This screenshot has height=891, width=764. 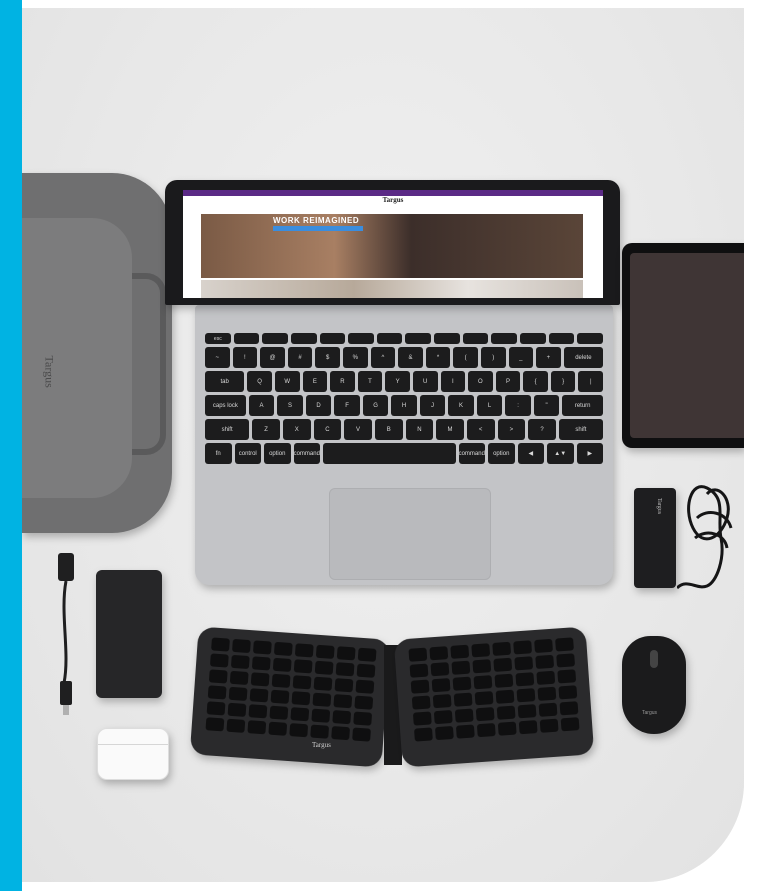 I want to click on backpack: Targus, so click(x=97, y=353).